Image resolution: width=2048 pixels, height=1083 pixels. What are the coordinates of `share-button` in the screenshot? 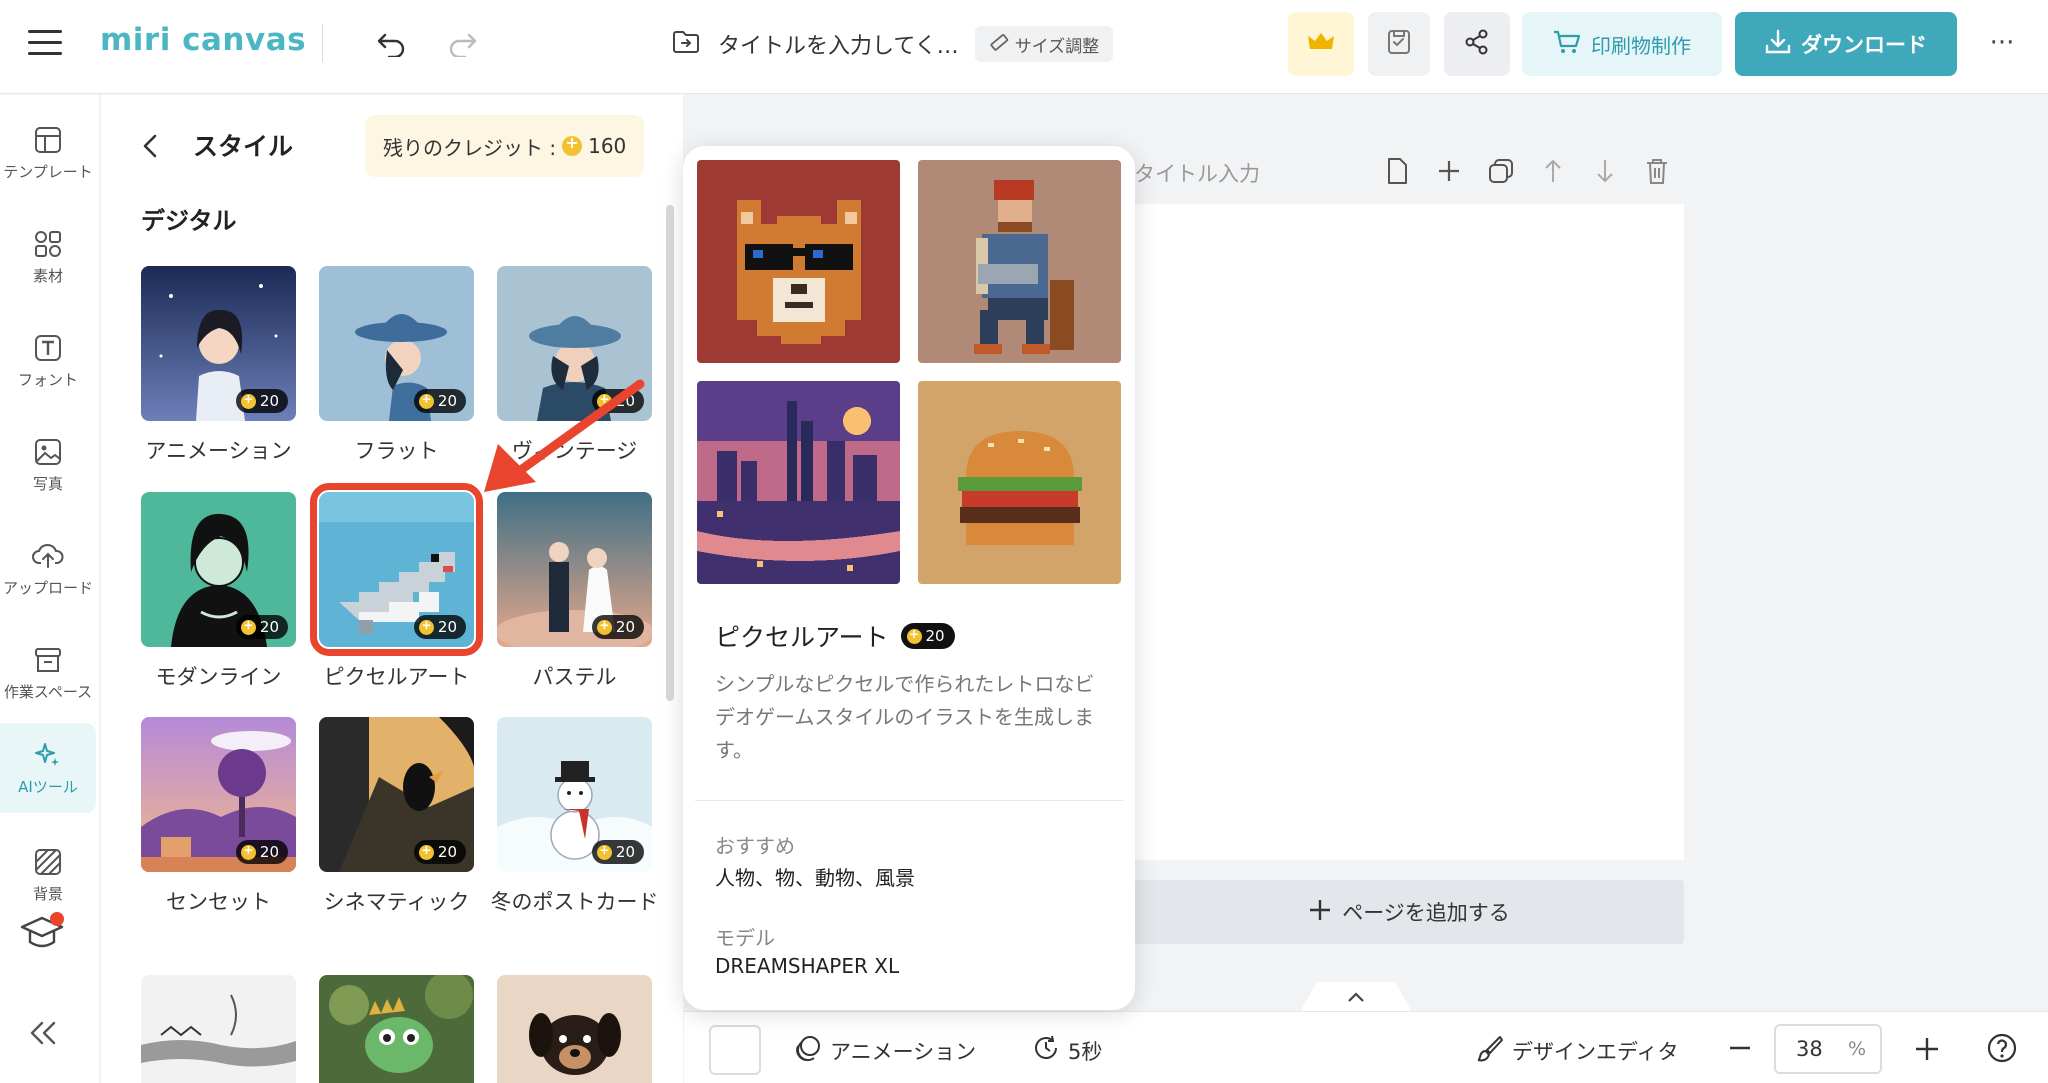 It's located at (1477, 44).